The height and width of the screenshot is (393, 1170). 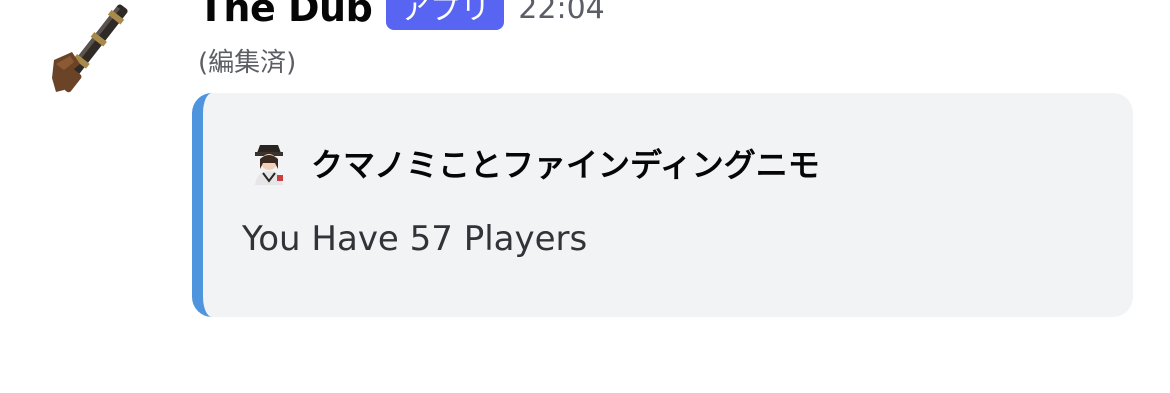 I want to click on embed-author: クマノミことファインディングニモ, so click(x=532, y=163).